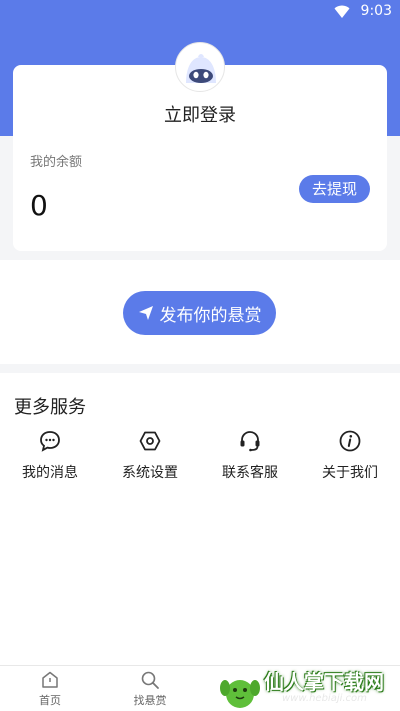 The image size is (400, 711). I want to click on service-item-about-us: 关于我们, so click(350, 459).